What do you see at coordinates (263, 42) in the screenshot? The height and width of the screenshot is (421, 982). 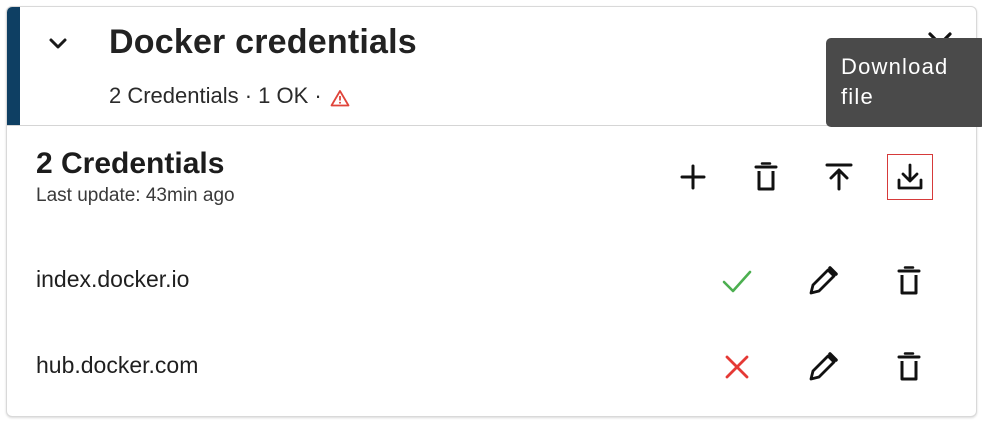 I see `panel-title: Docker credentials` at bounding box center [263, 42].